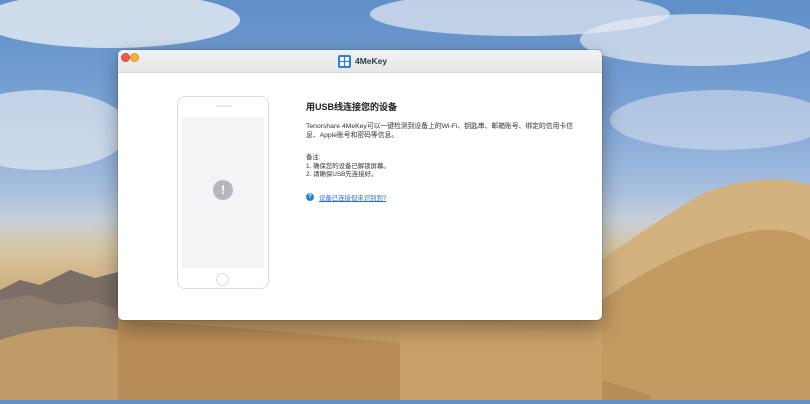 This screenshot has height=404, width=810. I want to click on phone-illustration: !, so click(223, 192).